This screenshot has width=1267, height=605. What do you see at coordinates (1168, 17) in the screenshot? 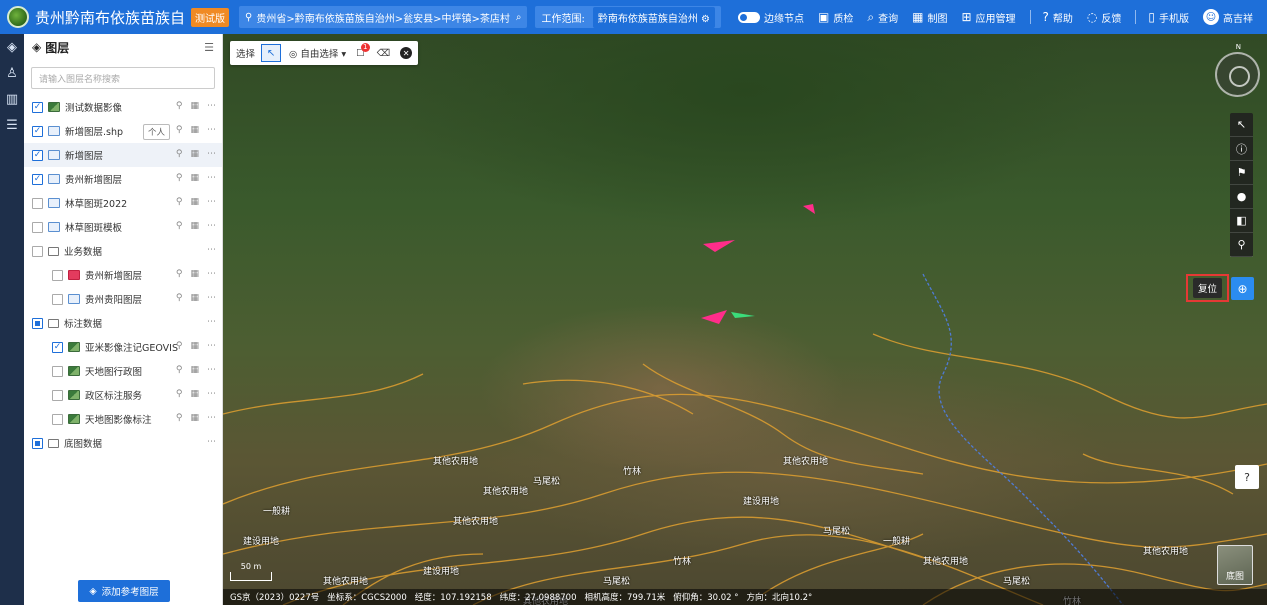
I see `nav-mobile: ▯ 手机版` at bounding box center [1168, 17].